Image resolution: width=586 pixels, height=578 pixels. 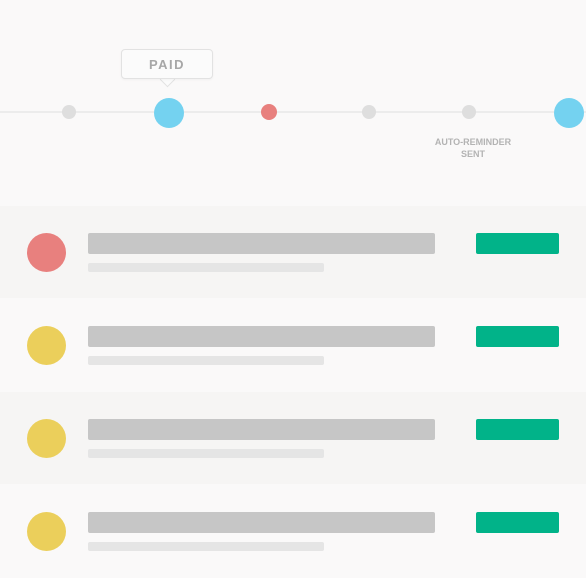 What do you see at coordinates (469, 112) in the screenshot?
I see `timeline-step-auto-reminder` at bounding box center [469, 112].